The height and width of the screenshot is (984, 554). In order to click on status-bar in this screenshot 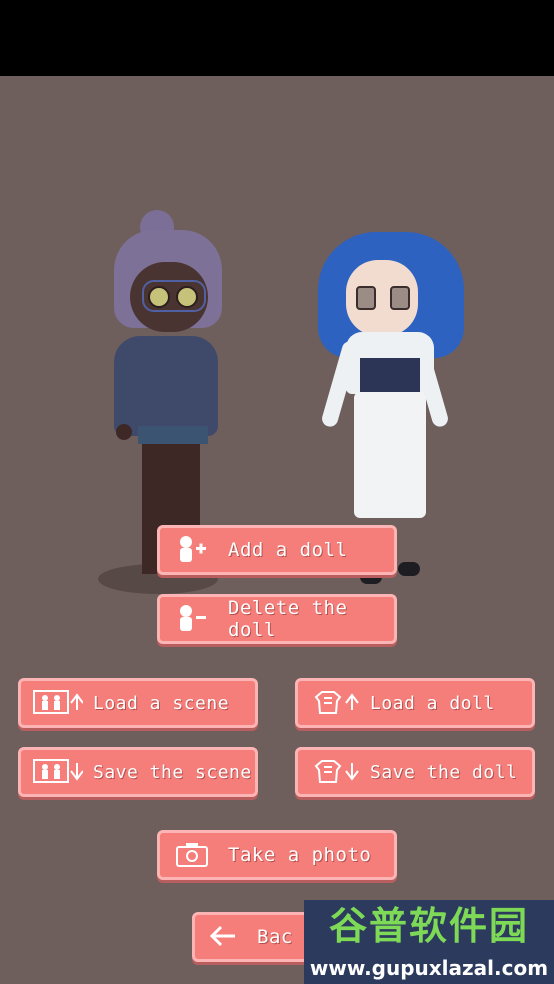, I will do `click(277, 38)`.